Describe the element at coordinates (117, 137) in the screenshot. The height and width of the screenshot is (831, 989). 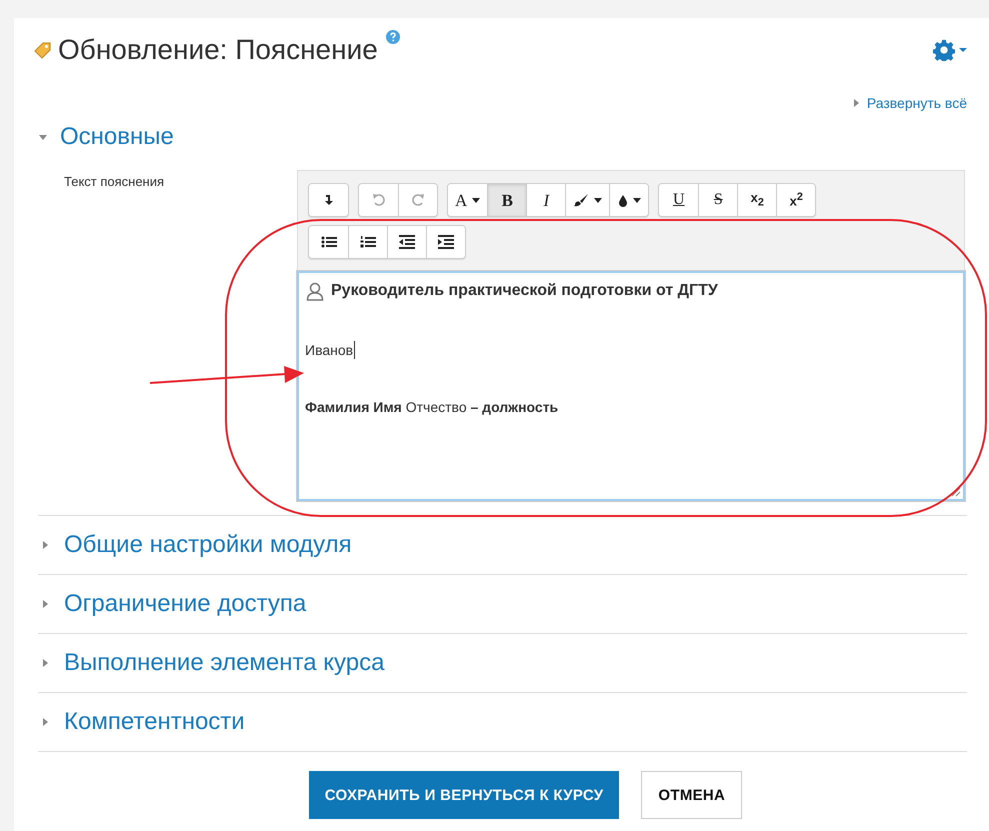
I see `section-title: Основные` at that location.